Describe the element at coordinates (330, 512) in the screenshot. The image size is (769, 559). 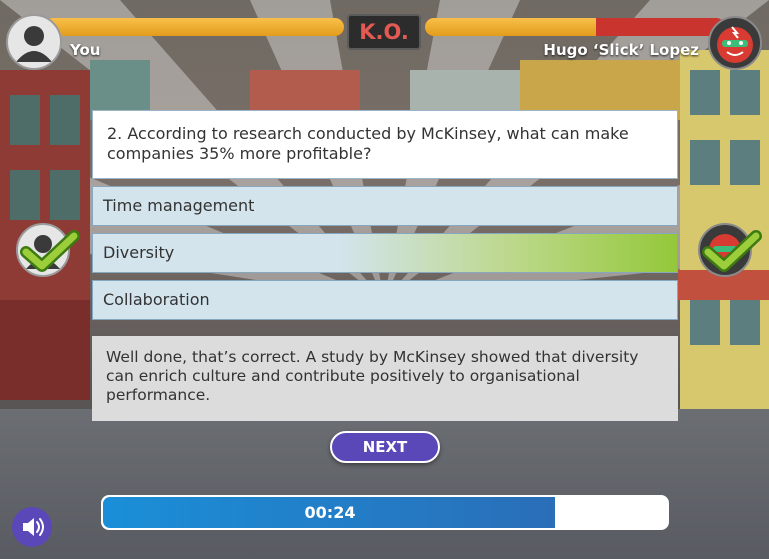
I see `timer-label: 00:24` at that location.